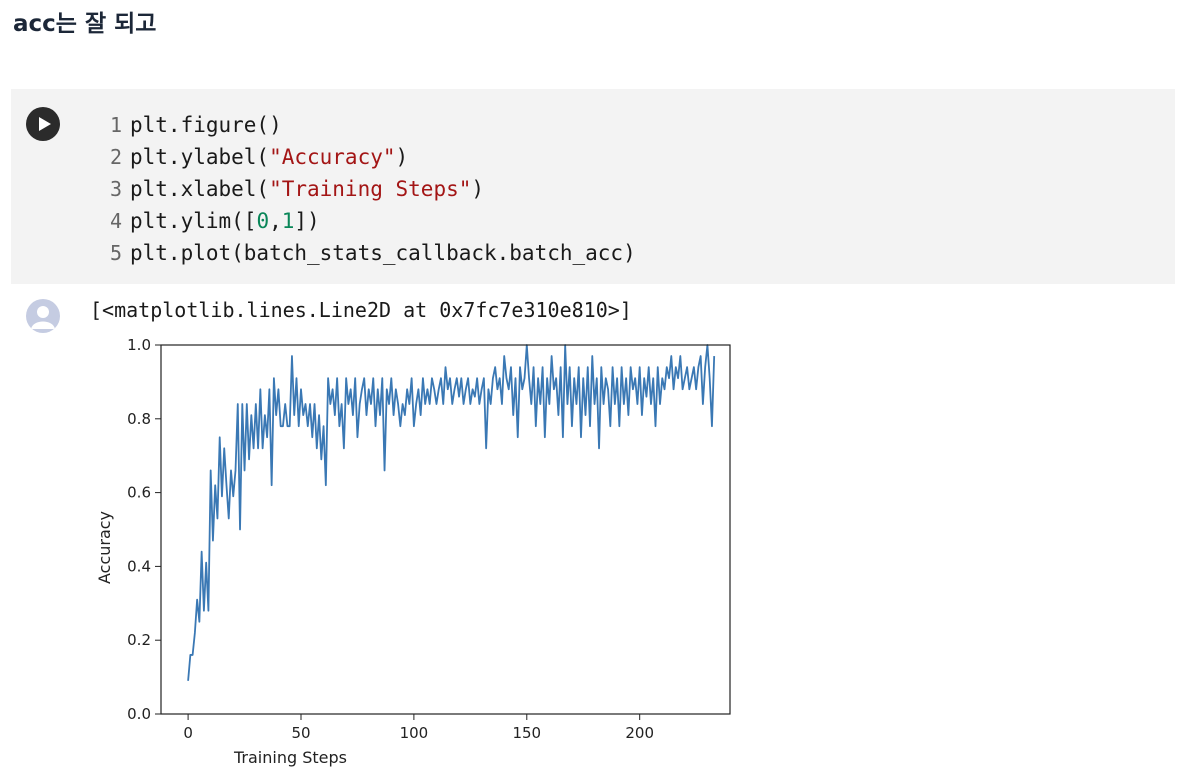 Image resolution: width=1177 pixels, height=776 pixels. Describe the element at coordinates (115, 189) in the screenshot. I see `line-number: 3` at that location.